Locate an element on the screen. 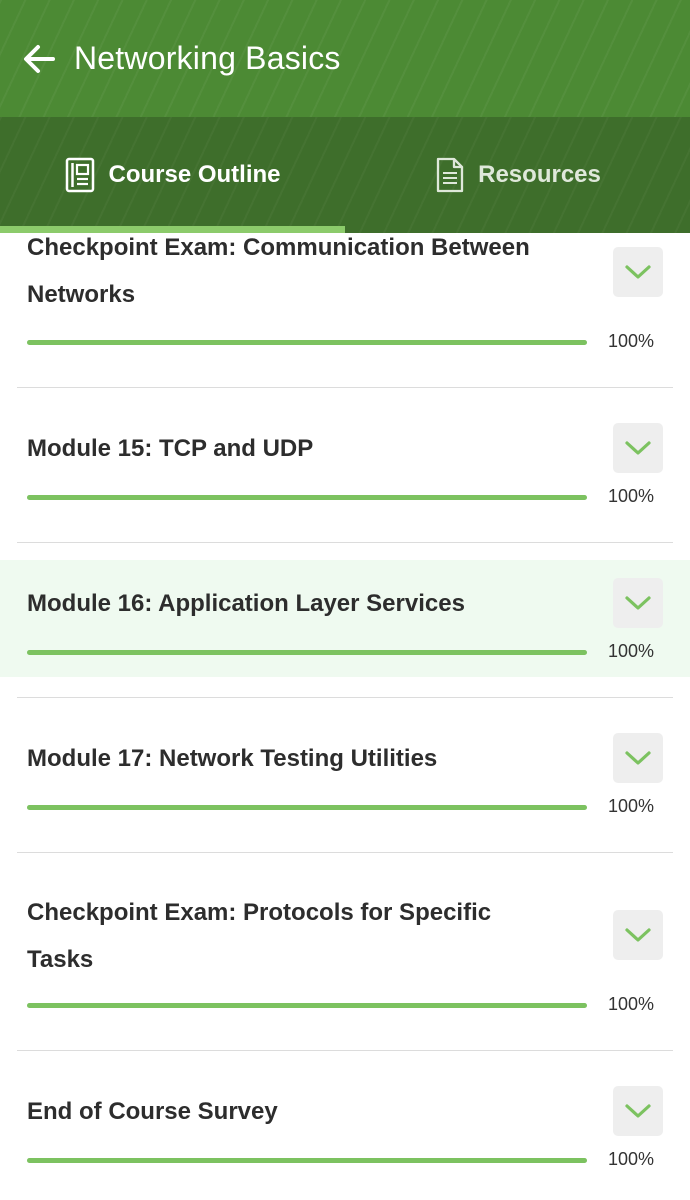 This screenshot has height=1200, width=690. title-line: End of Course Survey is located at coordinates (152, 1111).